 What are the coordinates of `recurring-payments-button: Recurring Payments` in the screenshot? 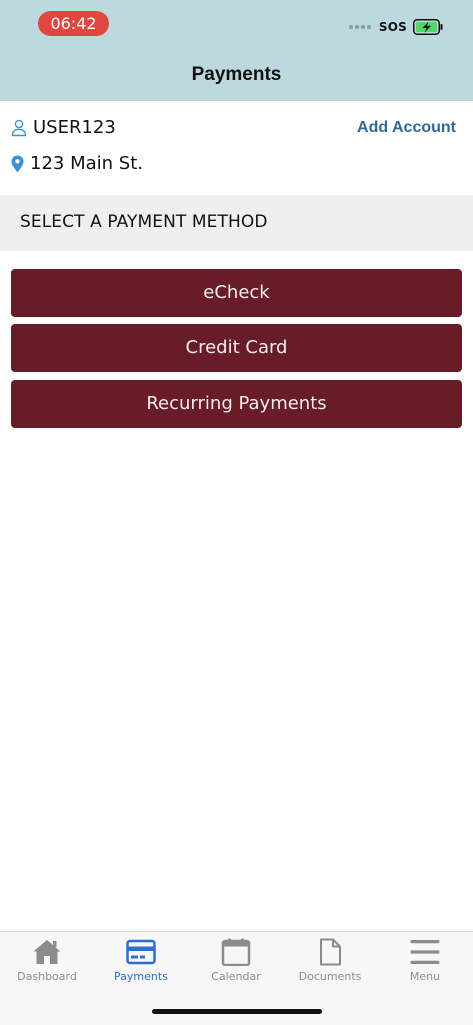 It's located at (236, 404).